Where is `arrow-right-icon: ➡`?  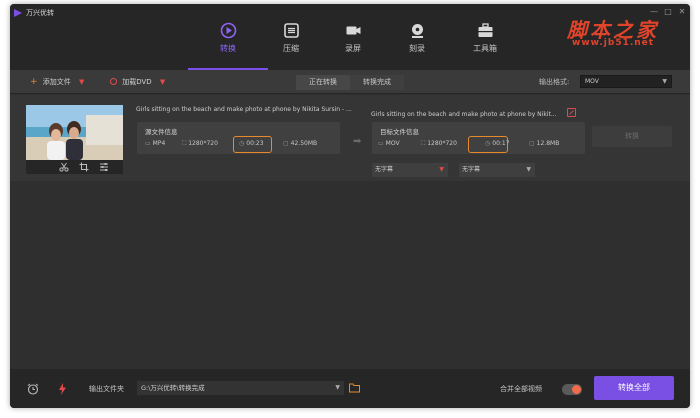
arrow-right-icon: ➡ is located at coordinates (357, 141).